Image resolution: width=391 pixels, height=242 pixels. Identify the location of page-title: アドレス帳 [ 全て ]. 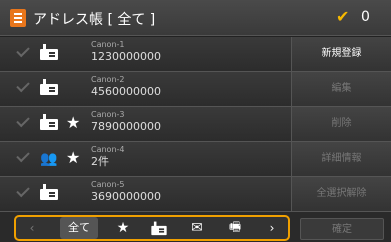
(94, 20).